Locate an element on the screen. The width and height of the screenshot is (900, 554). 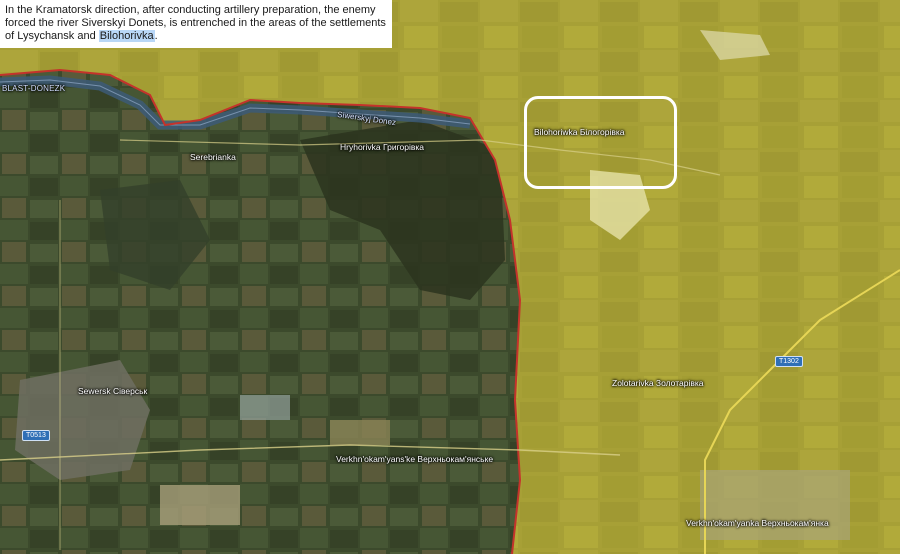
bilohorivka-highlight-box is located at coordinates (600, 142).